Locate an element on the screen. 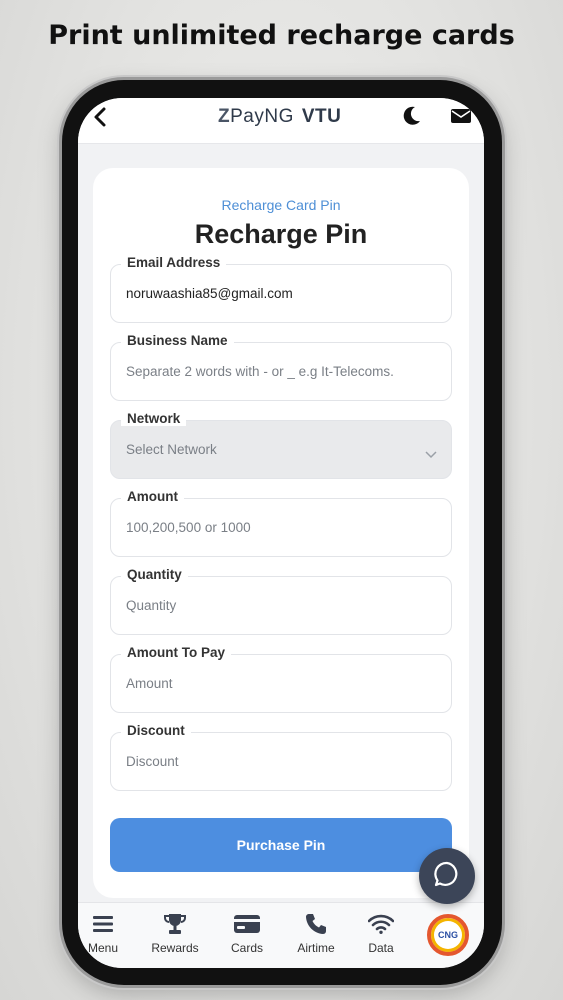 The height and width of the screenshot is (1000, 563). network-placeholder: Select Network is located at coordinates (171, 449).